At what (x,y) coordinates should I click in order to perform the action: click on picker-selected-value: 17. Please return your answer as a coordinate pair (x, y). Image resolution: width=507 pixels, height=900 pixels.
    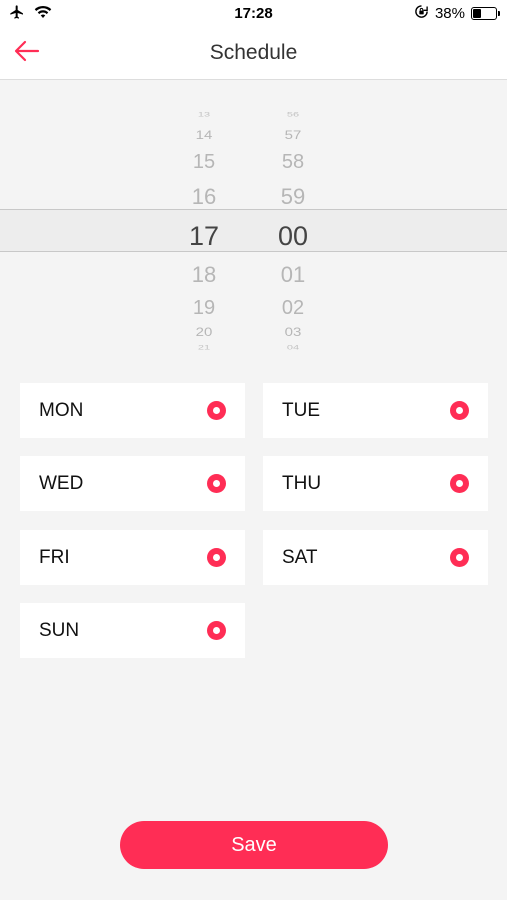
    Looking at the image, I should click on (204, 236).